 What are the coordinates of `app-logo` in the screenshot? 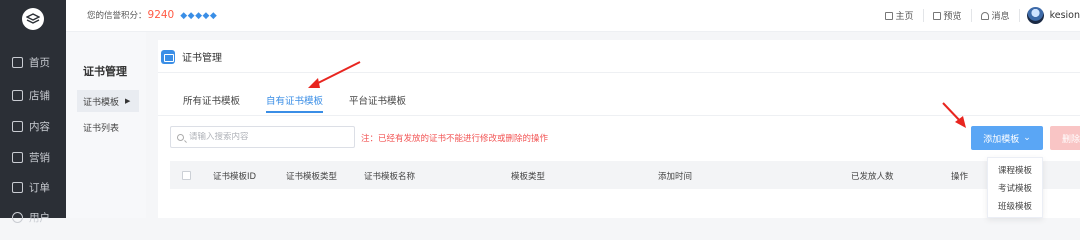 It's located at (33, 19).